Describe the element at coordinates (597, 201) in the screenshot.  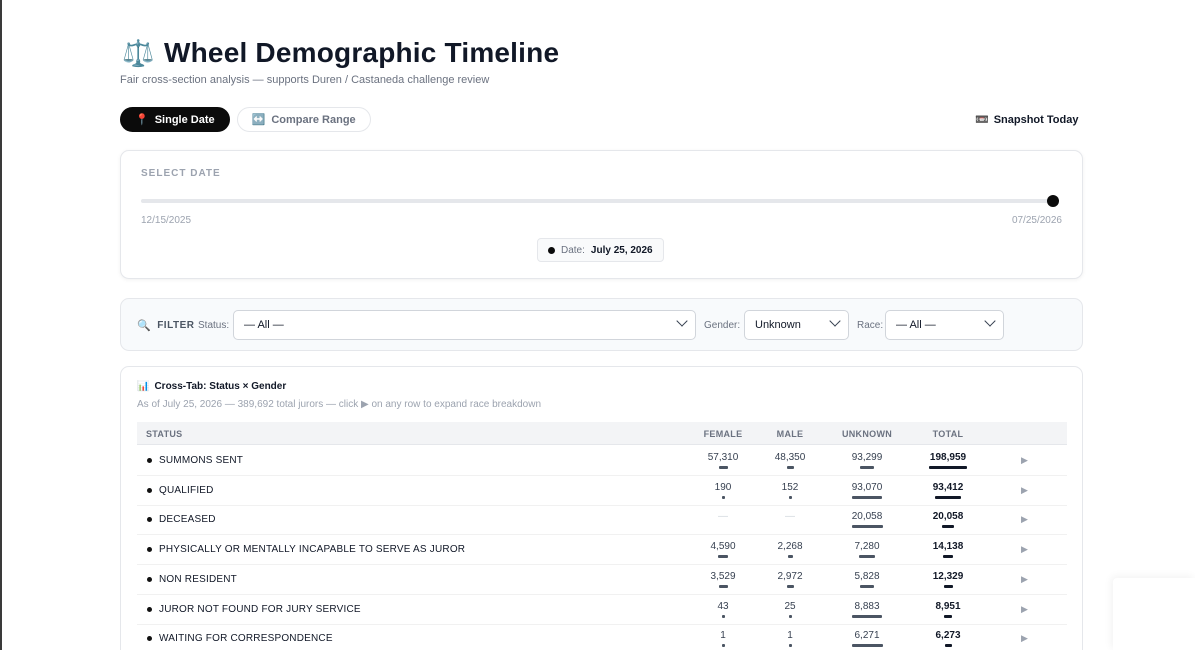
I see `date-slider-track` at that location.